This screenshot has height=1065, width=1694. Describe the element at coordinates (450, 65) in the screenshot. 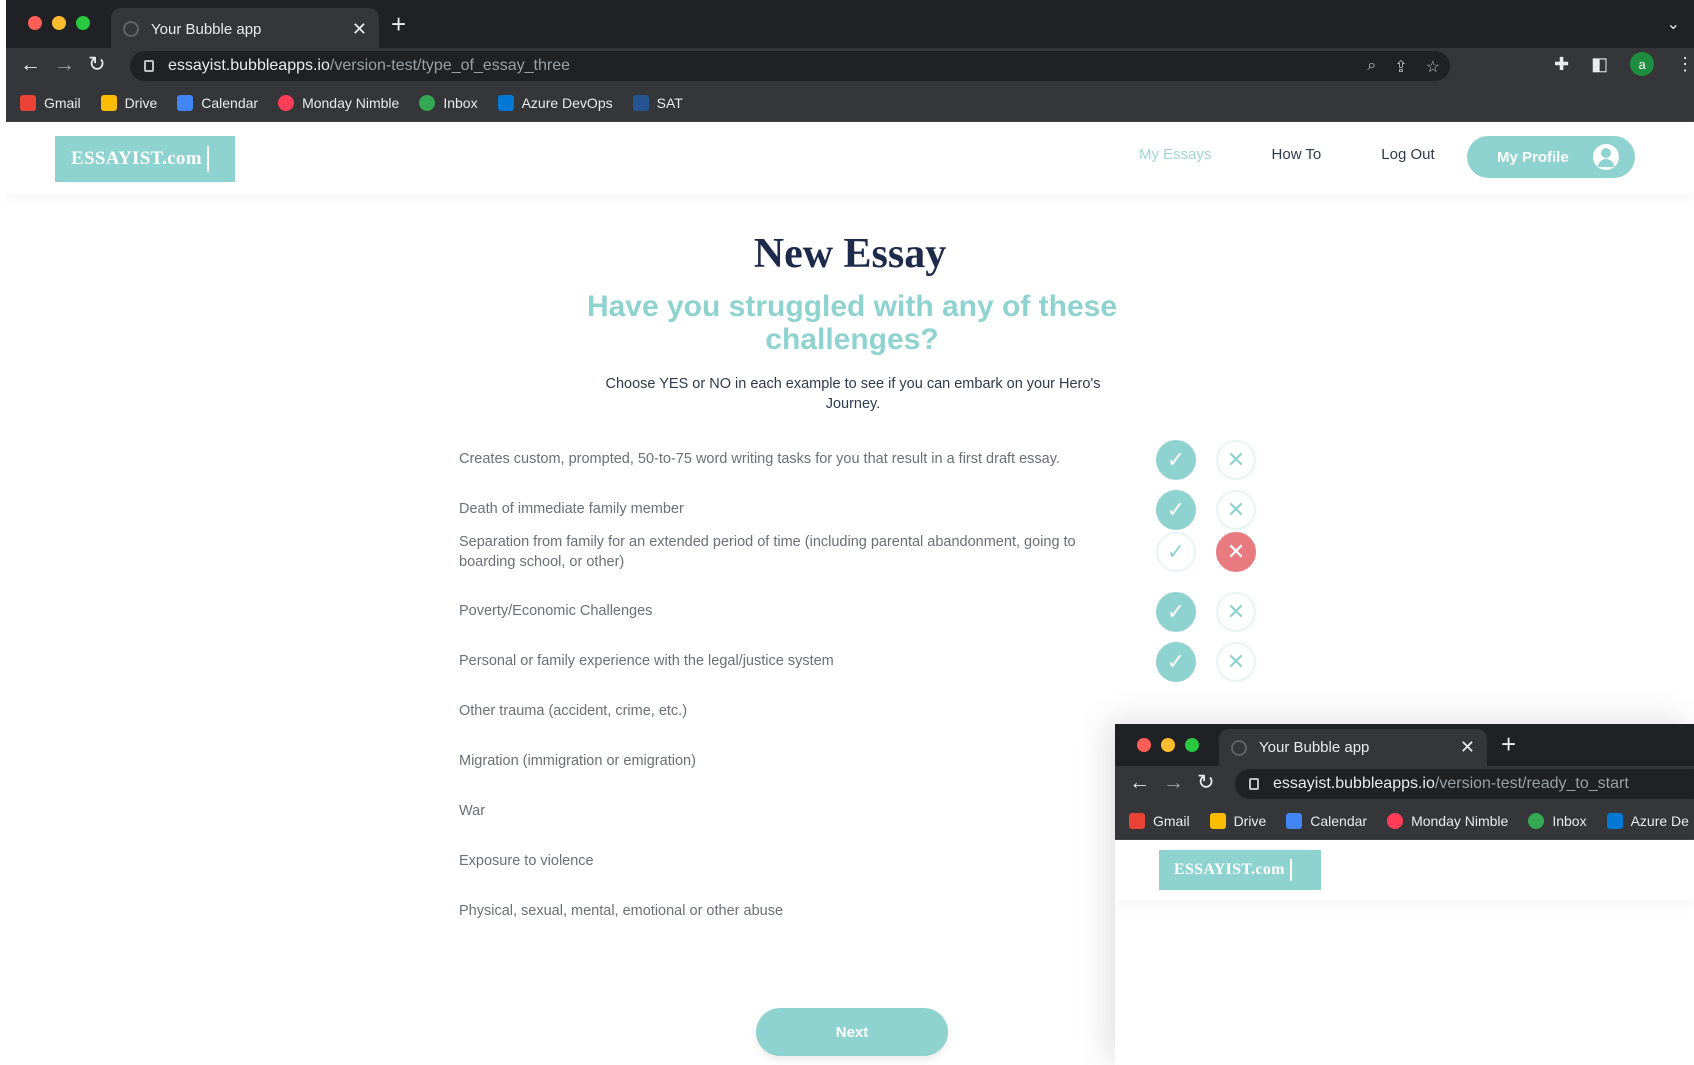

I see `url-path: /version-test/type_of_essay_three` at that location.